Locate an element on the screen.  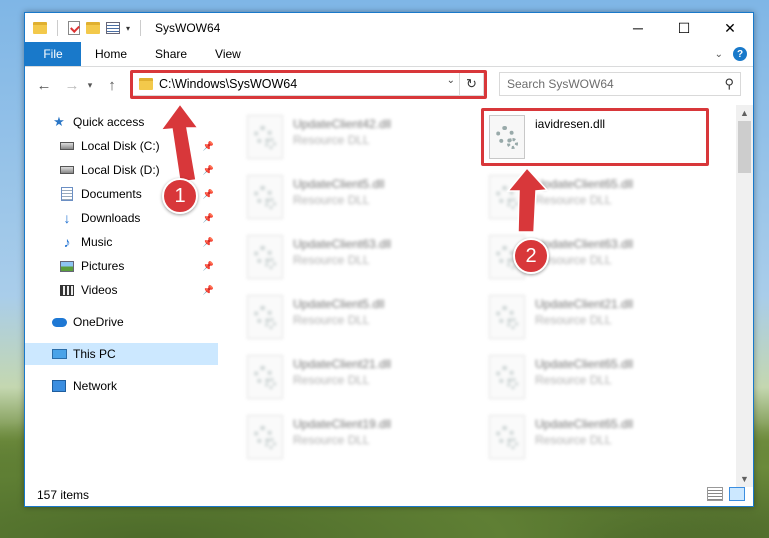
up-button: ↑ is located at coordinates (112, 85).